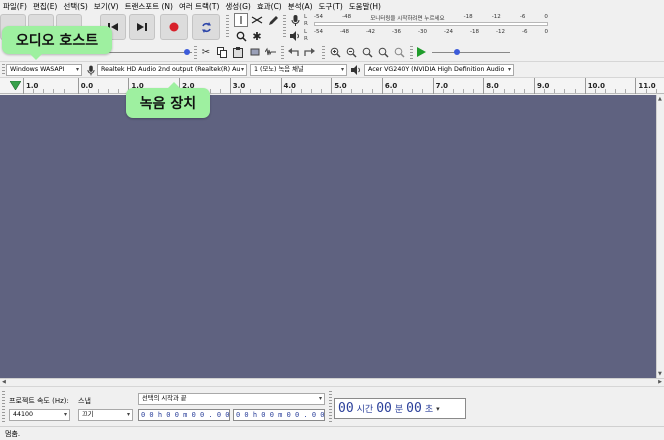  I want to click on skip-end-icon, so click(142, 27).